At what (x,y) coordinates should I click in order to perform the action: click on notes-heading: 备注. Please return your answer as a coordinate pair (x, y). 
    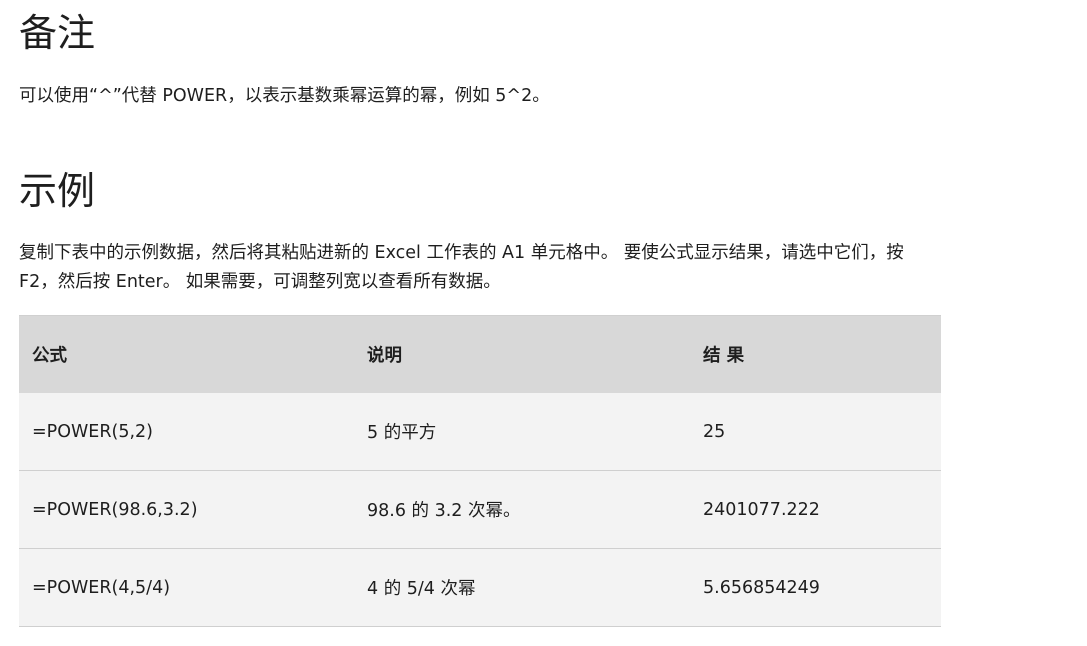
    Looking at the image, I should click on (57, 33).